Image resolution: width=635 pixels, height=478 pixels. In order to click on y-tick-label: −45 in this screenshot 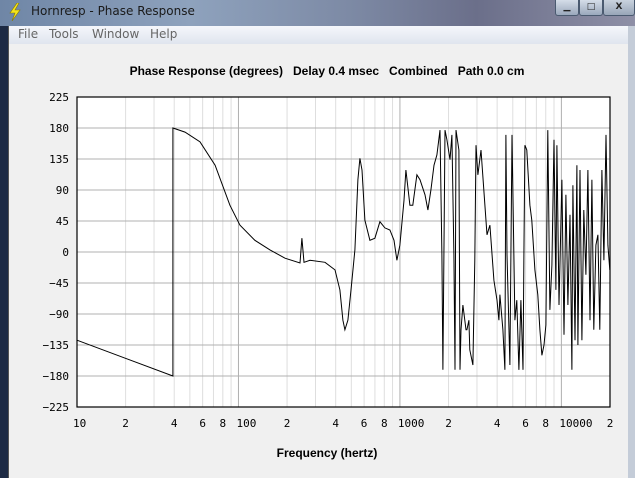, I will do `click(59, 283)`.